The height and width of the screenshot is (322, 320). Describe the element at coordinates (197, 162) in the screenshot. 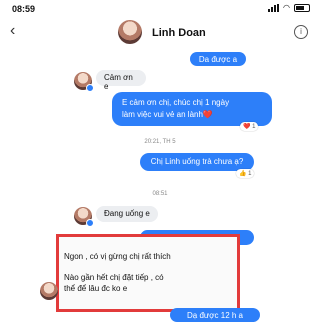

I see `message-outgoing: Chị Linh uống trà chưa ạ?` at that location.